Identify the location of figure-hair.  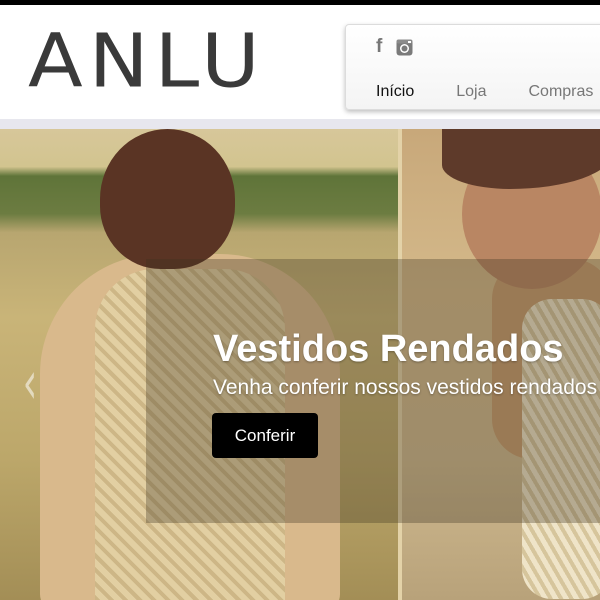
(167, 199).